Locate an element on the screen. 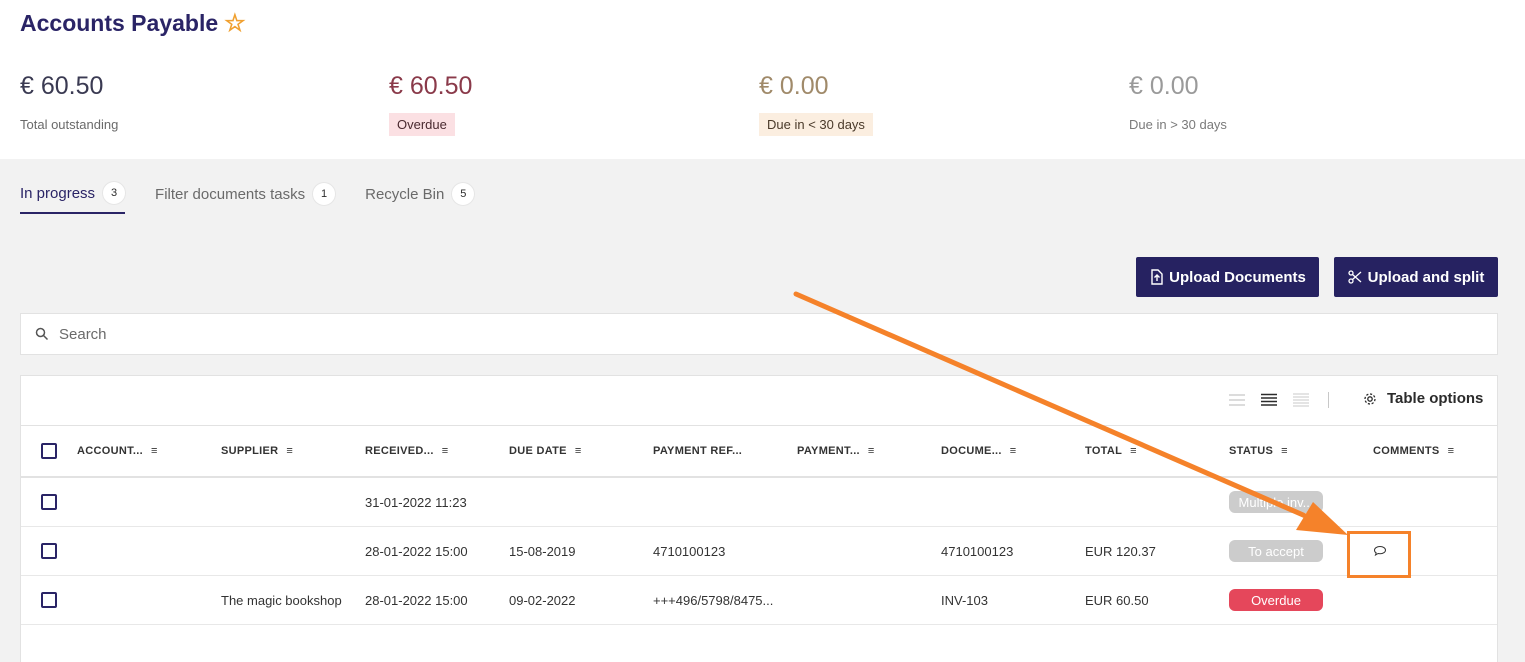 This screenshot has height=662, width=1525. select-all-checkbox-cell is located at coordinates (49, 451).